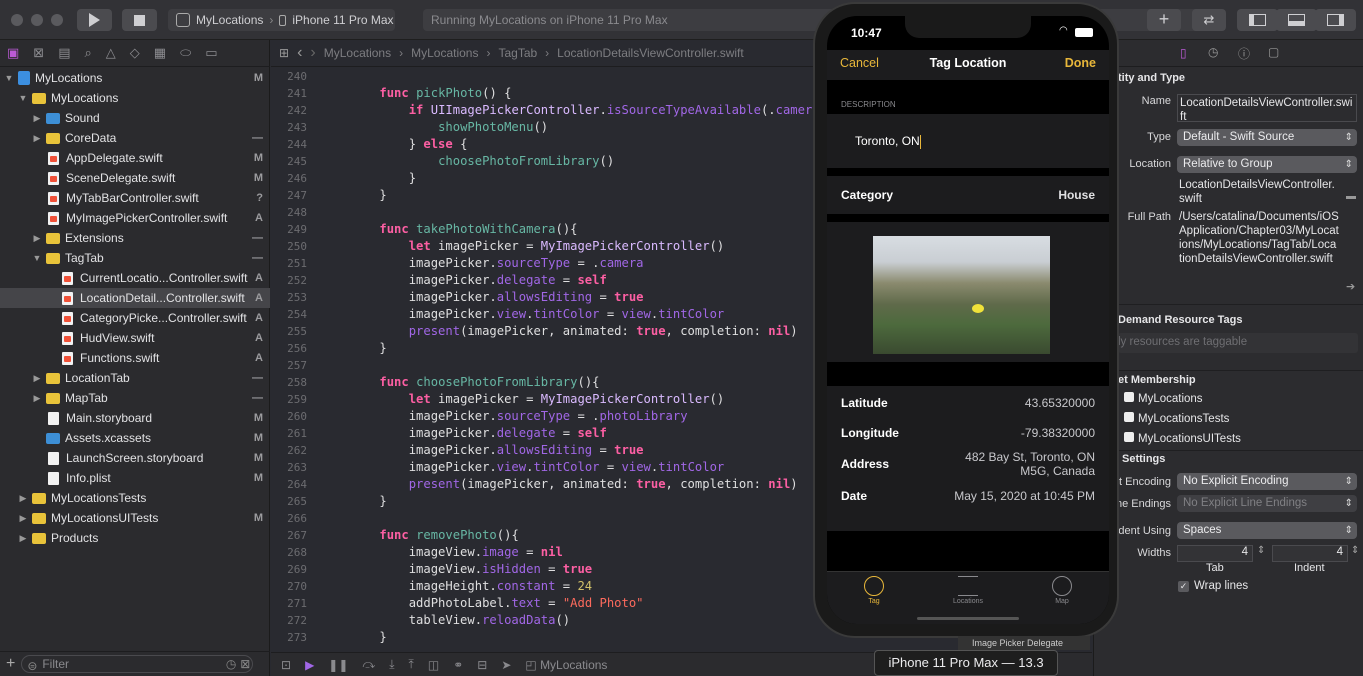  Describe the element at coordinates (135, 378) in the screenshot. I see `tree-item-locationtab: ▶ LocationTab —` at that location.